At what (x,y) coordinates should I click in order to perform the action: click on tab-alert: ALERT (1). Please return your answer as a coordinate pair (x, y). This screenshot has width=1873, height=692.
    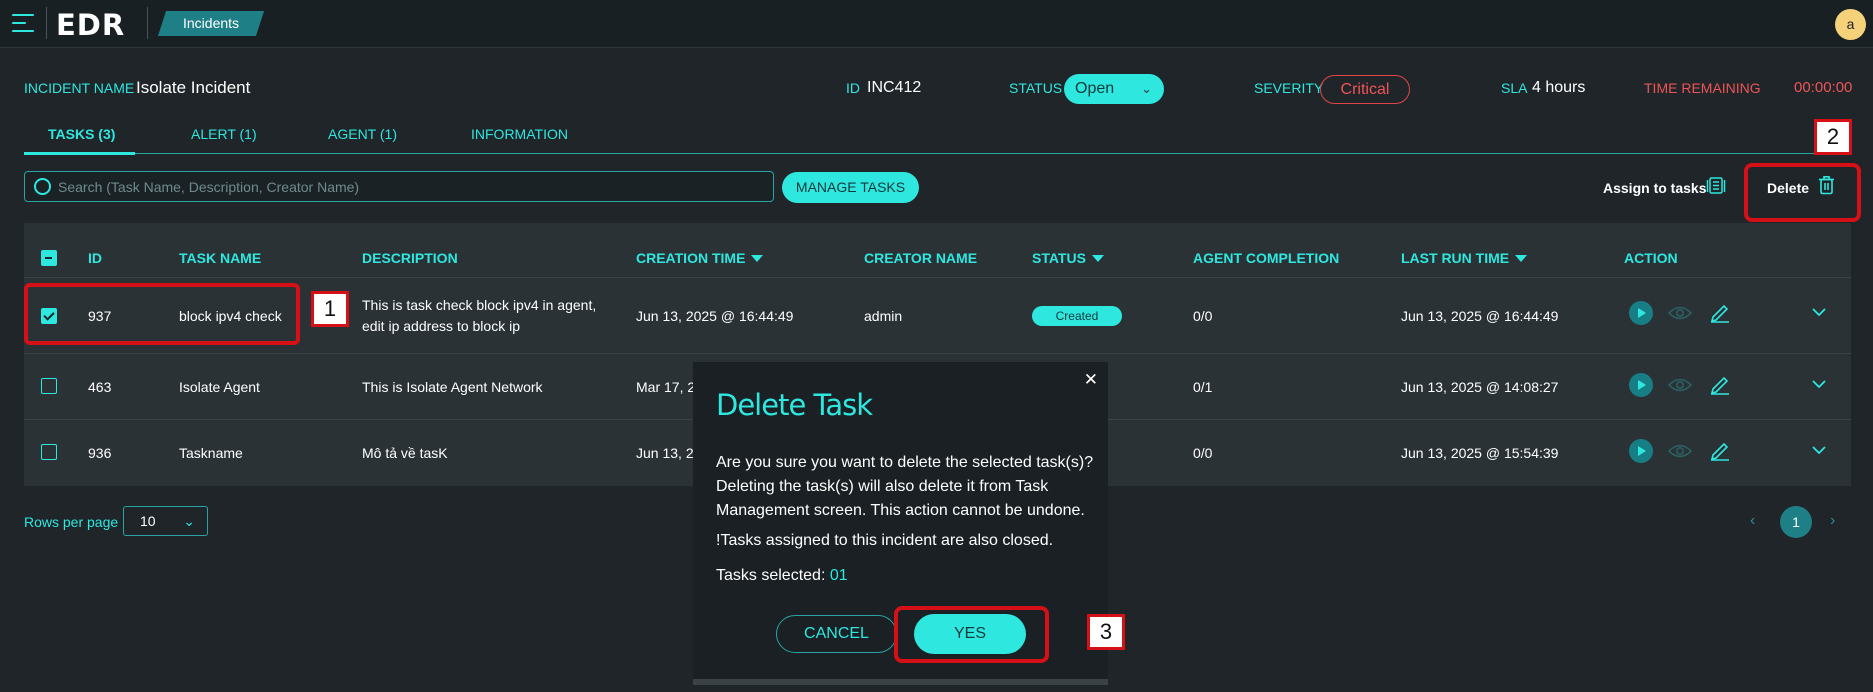
    Looking at the image, I should click on (224, 134).